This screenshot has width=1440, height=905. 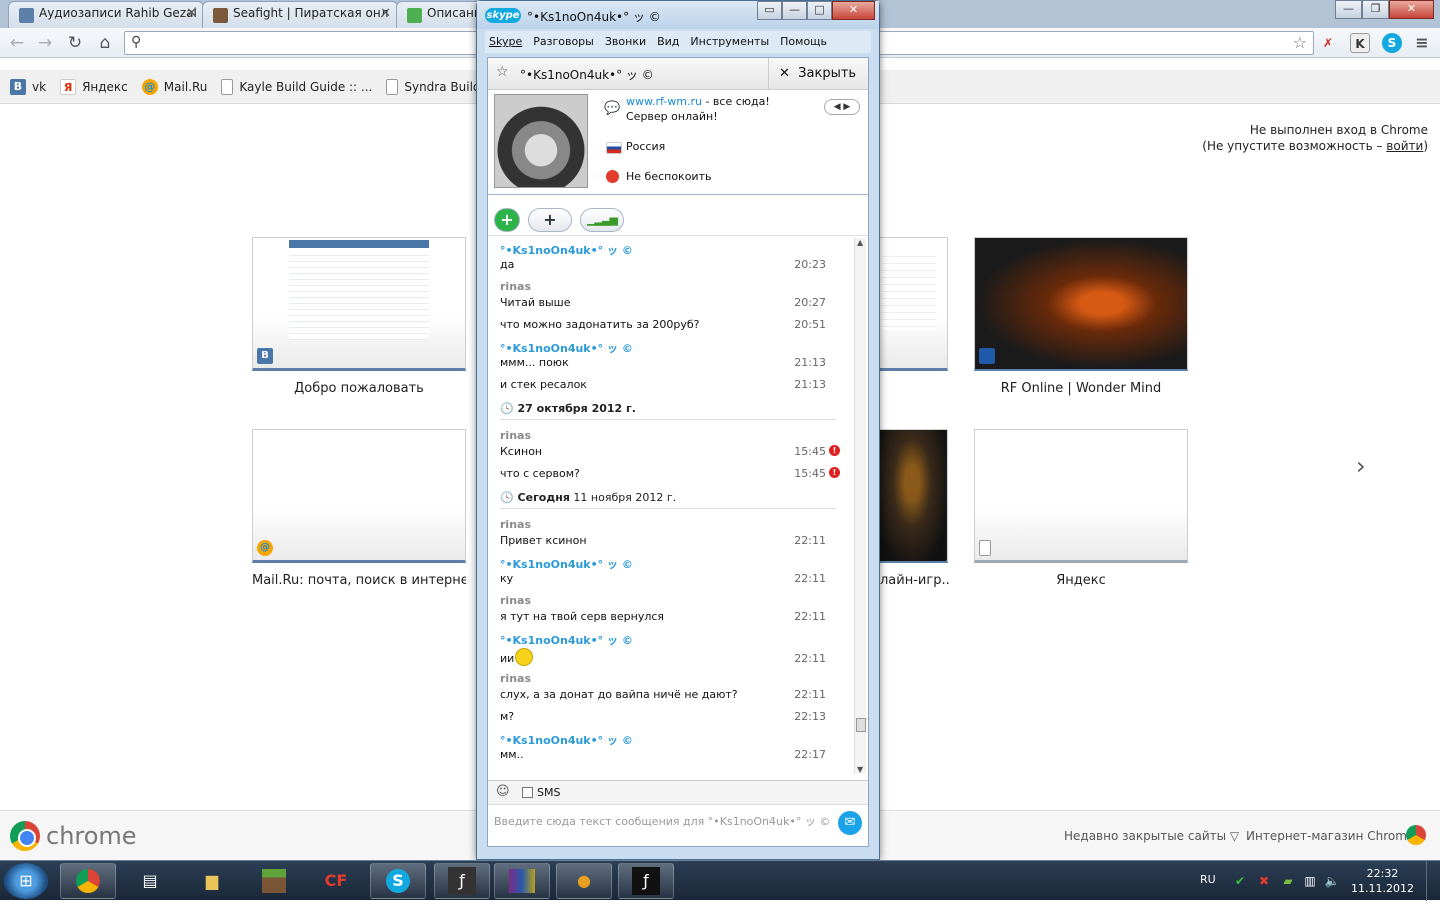 What do you see at coordinates (75, 43) in the screenshot?
I see `reload-icon: ↻` at bounding box center [75, 43].